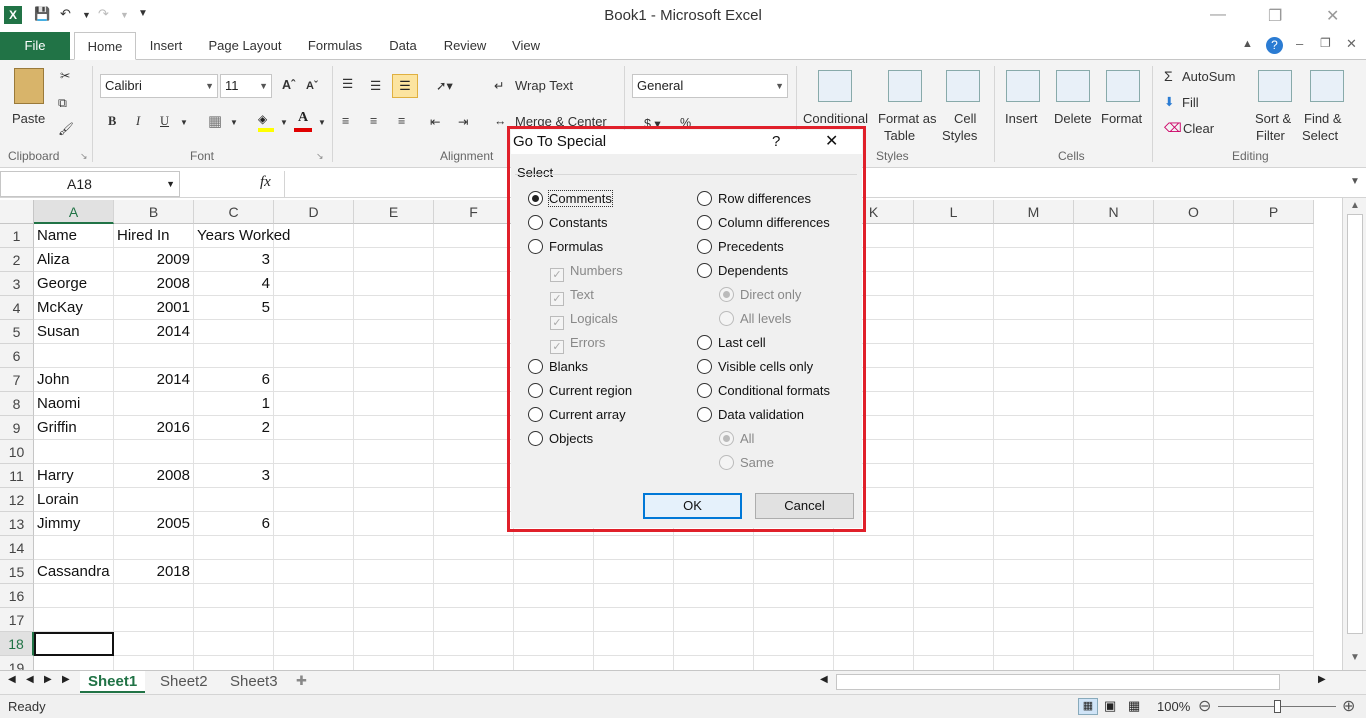 The image size is (1366, 718). What do you see at coordinates (835, 118) in the screenshot?
I see `conditional-formatting-button: Conditional` at bounding box center [835, 118].